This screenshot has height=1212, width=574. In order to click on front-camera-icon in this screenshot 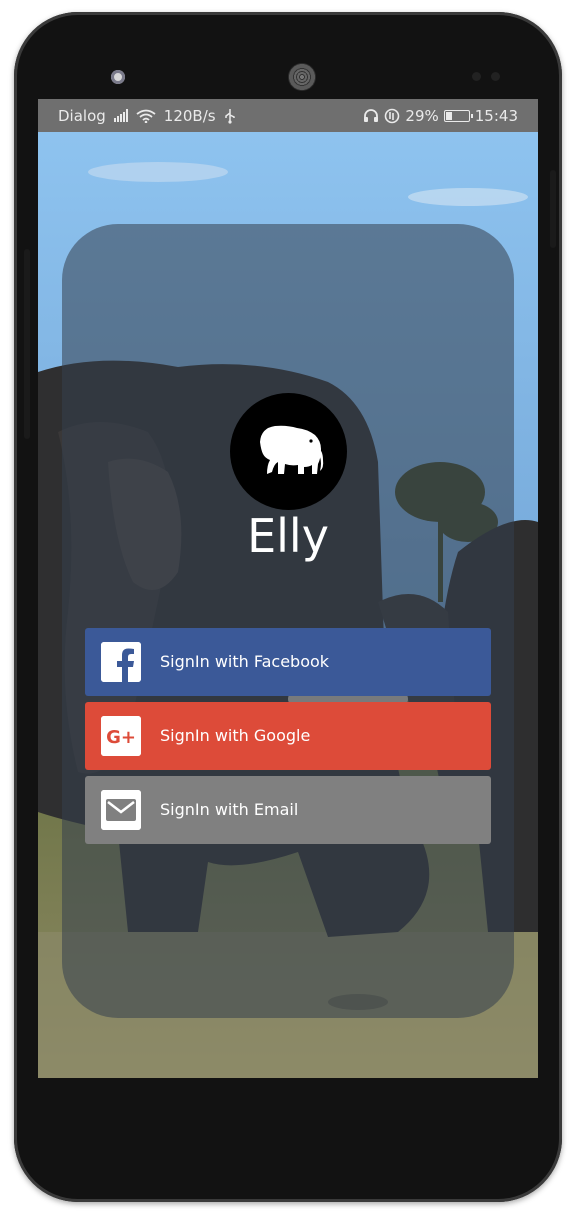, I will do `click(118, 77)`.